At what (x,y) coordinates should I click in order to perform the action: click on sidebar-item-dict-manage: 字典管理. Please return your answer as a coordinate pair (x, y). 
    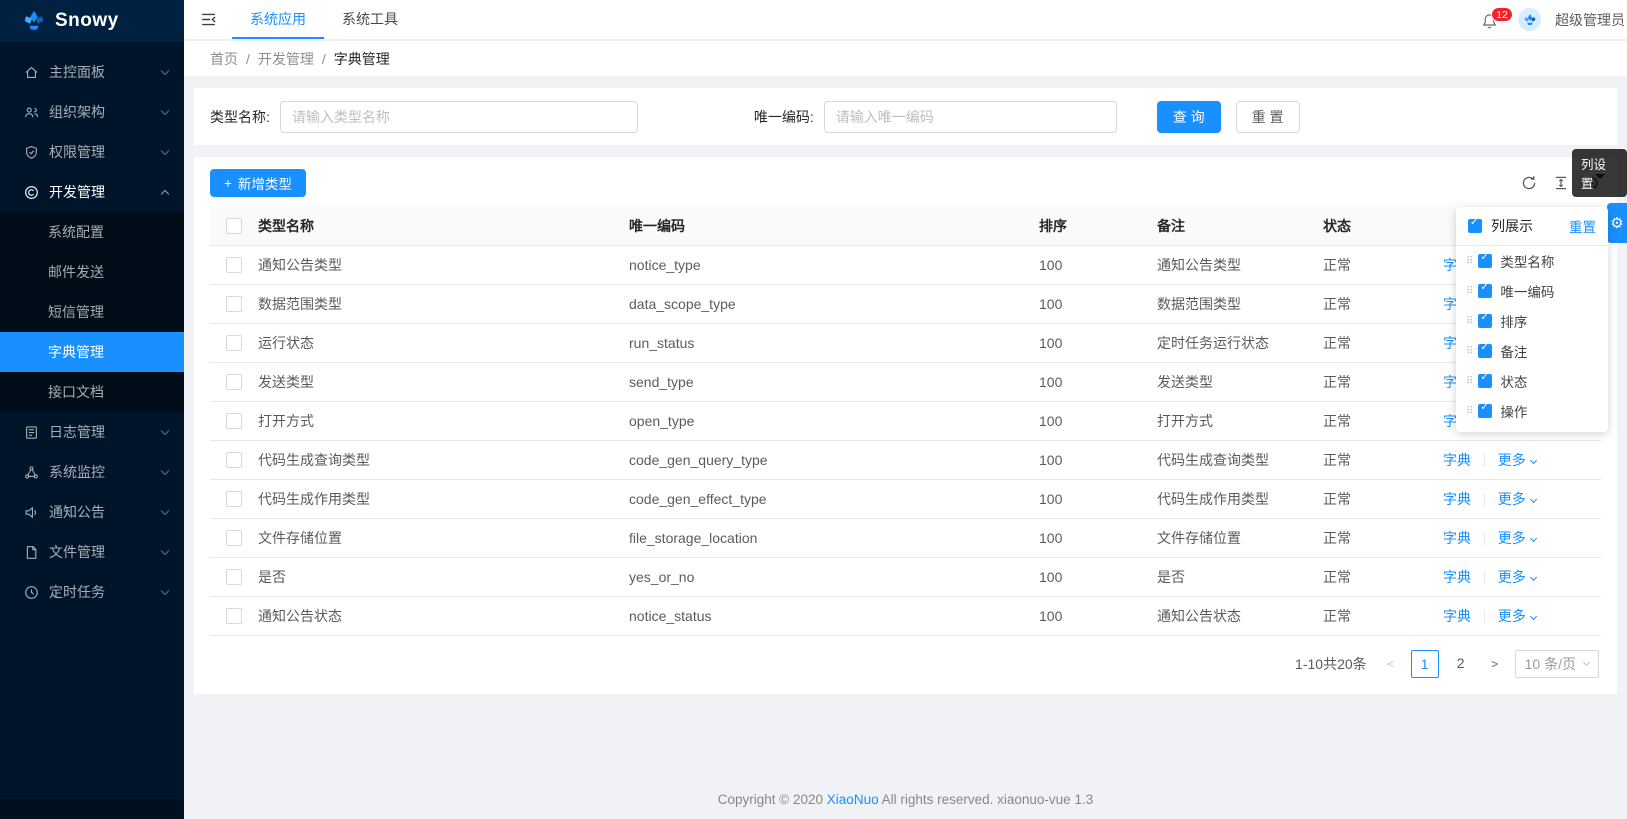
    Looking at the image, I should click on (92, 352).